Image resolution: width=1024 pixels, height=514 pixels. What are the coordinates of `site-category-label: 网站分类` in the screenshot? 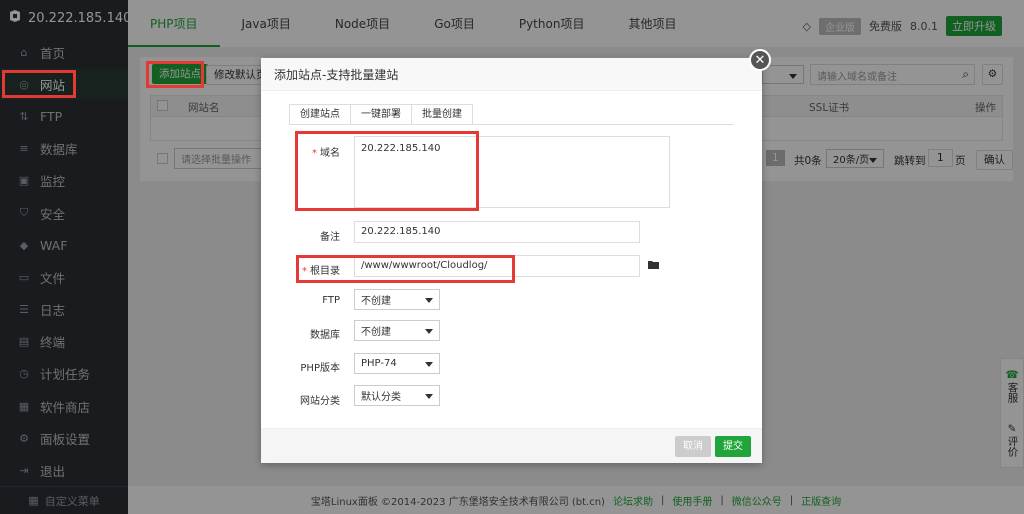 It's located at (320, 401).